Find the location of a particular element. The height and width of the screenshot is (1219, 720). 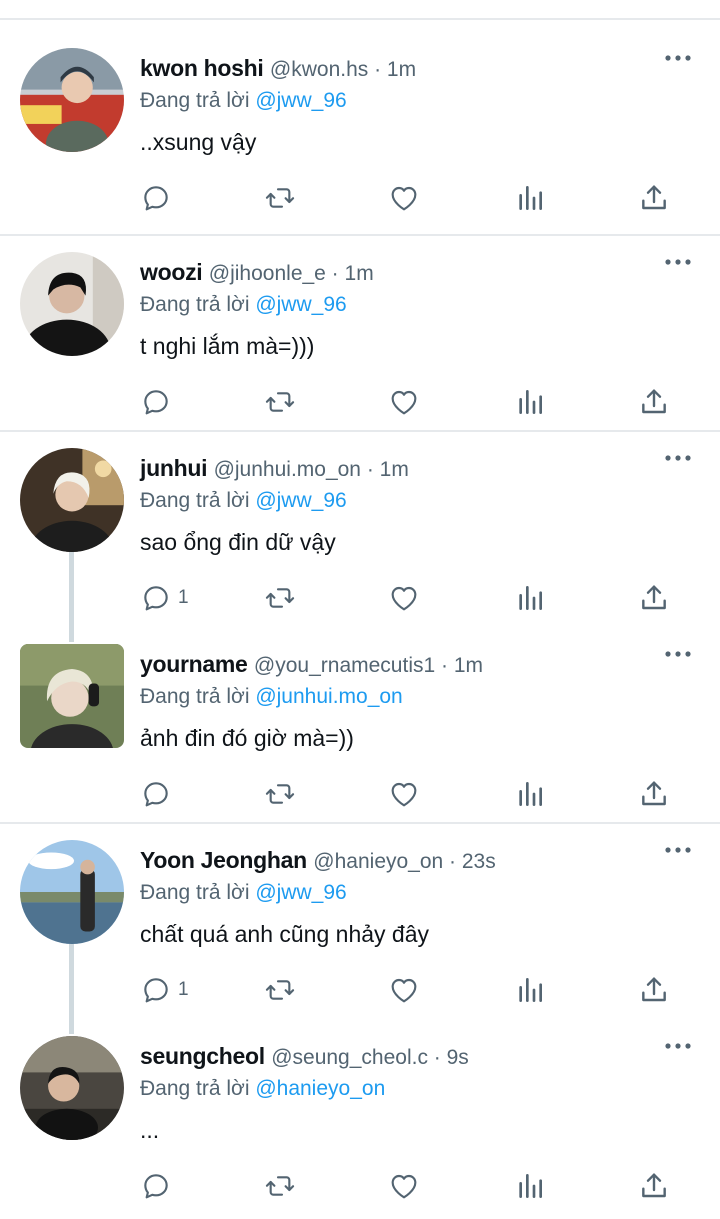

handle-time: @jihoonle_e · 1m is located at coordinates (291, 273).